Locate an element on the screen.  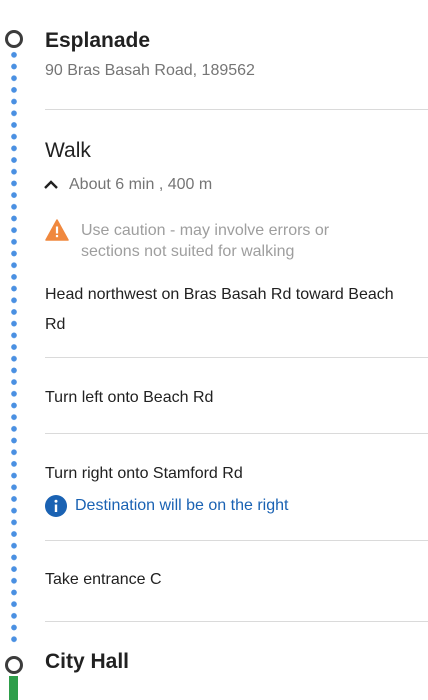
info-circle-icon is located at coordinates (56, 506).